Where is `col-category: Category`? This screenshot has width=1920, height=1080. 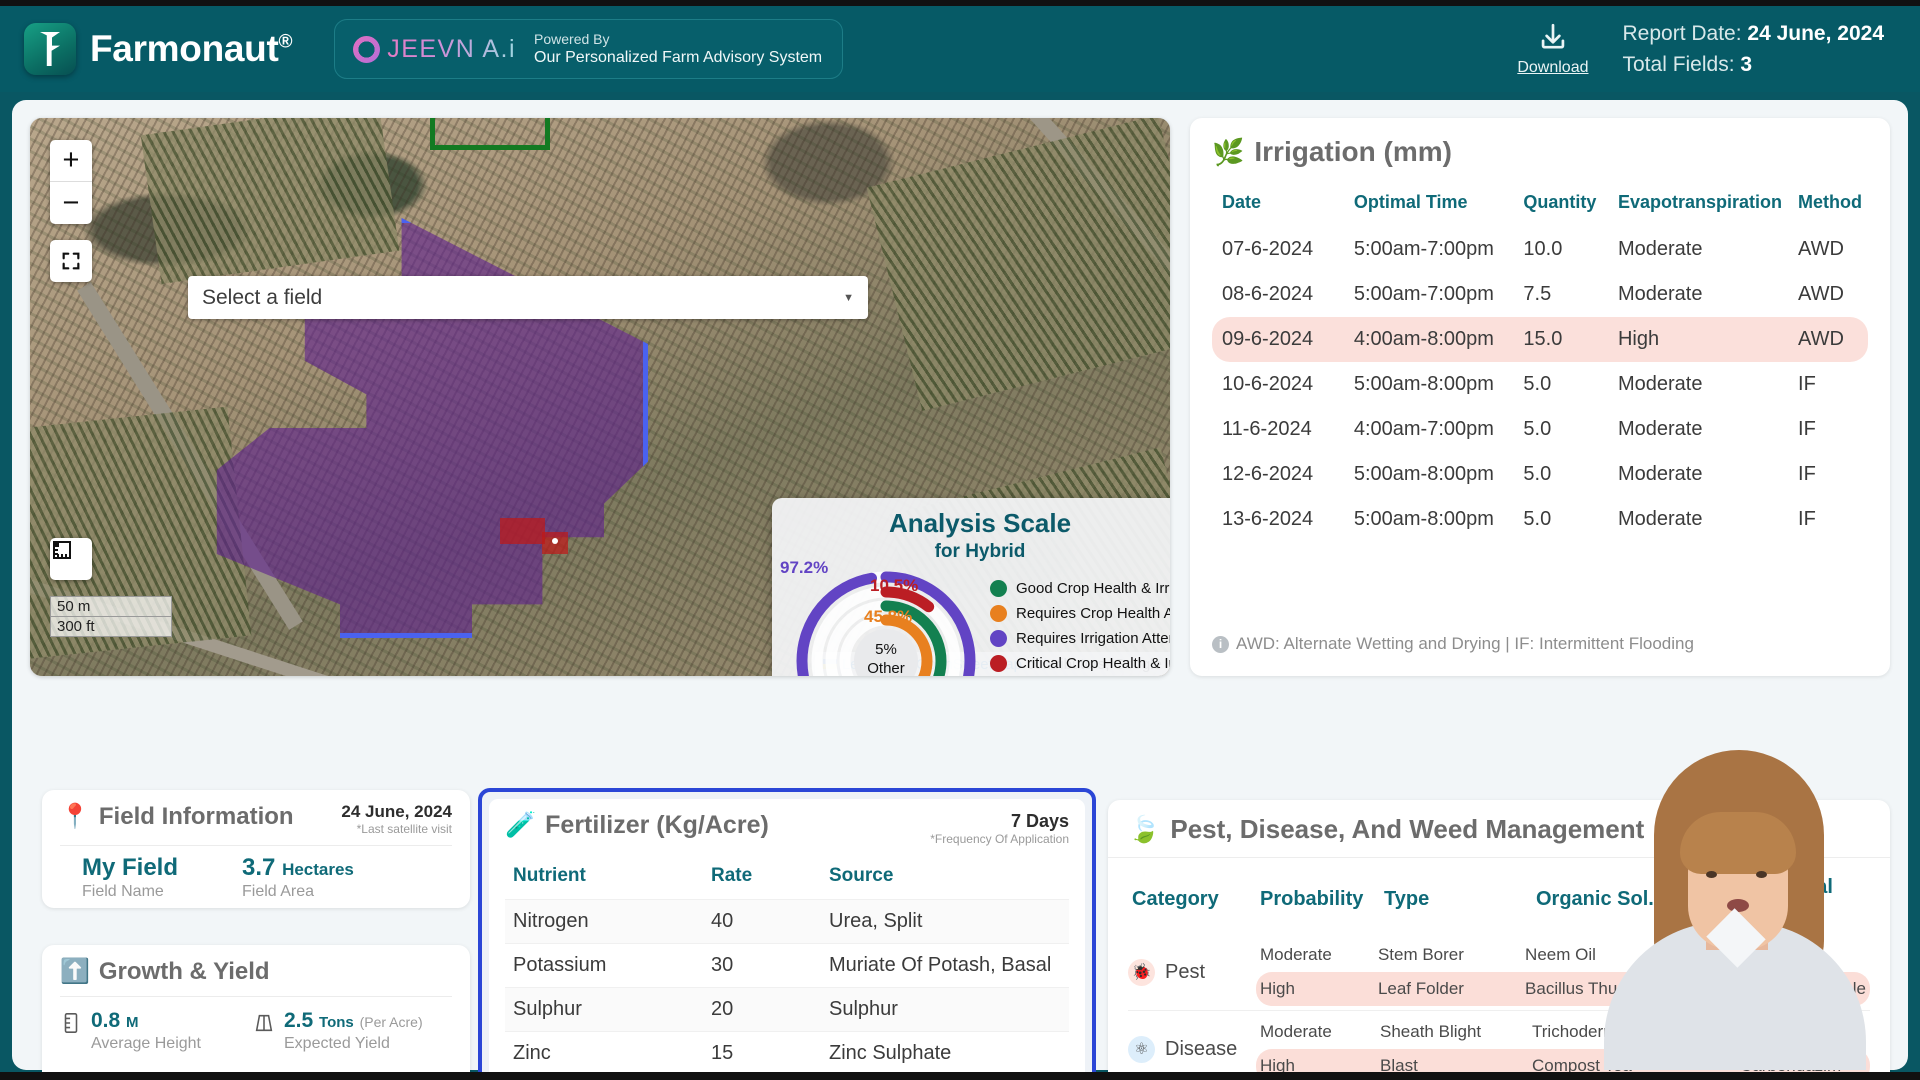 col-category: Category is located at coordinates (1175, 898).